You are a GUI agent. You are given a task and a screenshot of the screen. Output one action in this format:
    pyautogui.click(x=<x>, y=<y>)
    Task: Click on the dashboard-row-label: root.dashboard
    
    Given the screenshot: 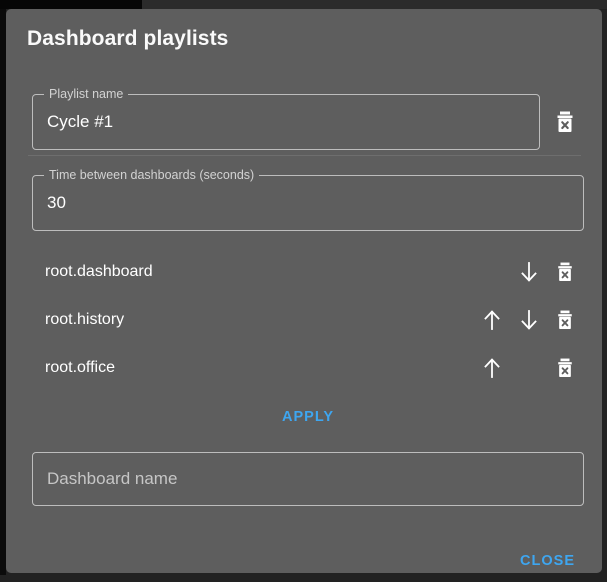 What is the action you would take?
    pyautogui.click(x=99, y=271)
    